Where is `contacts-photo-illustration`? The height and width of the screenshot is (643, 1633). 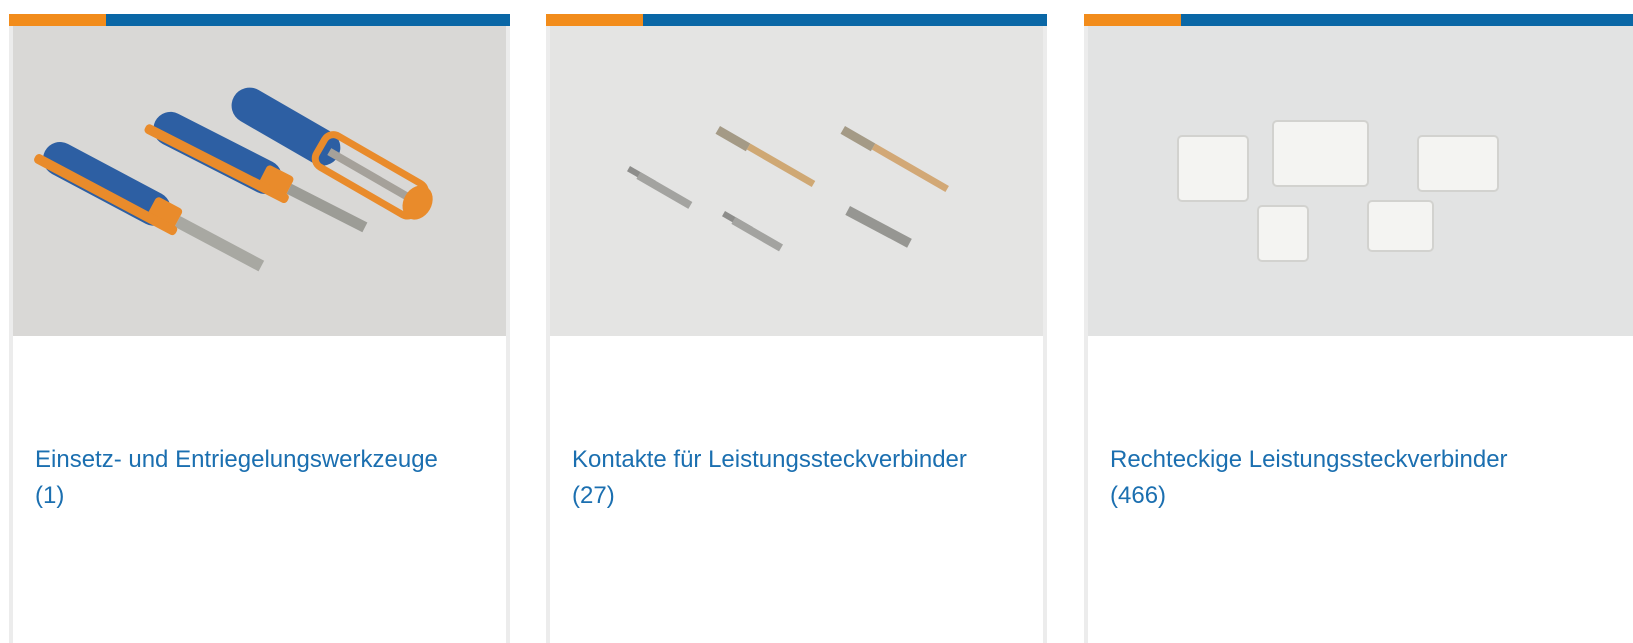 contacts-photo-illustration is located at coordinates (796, 181).